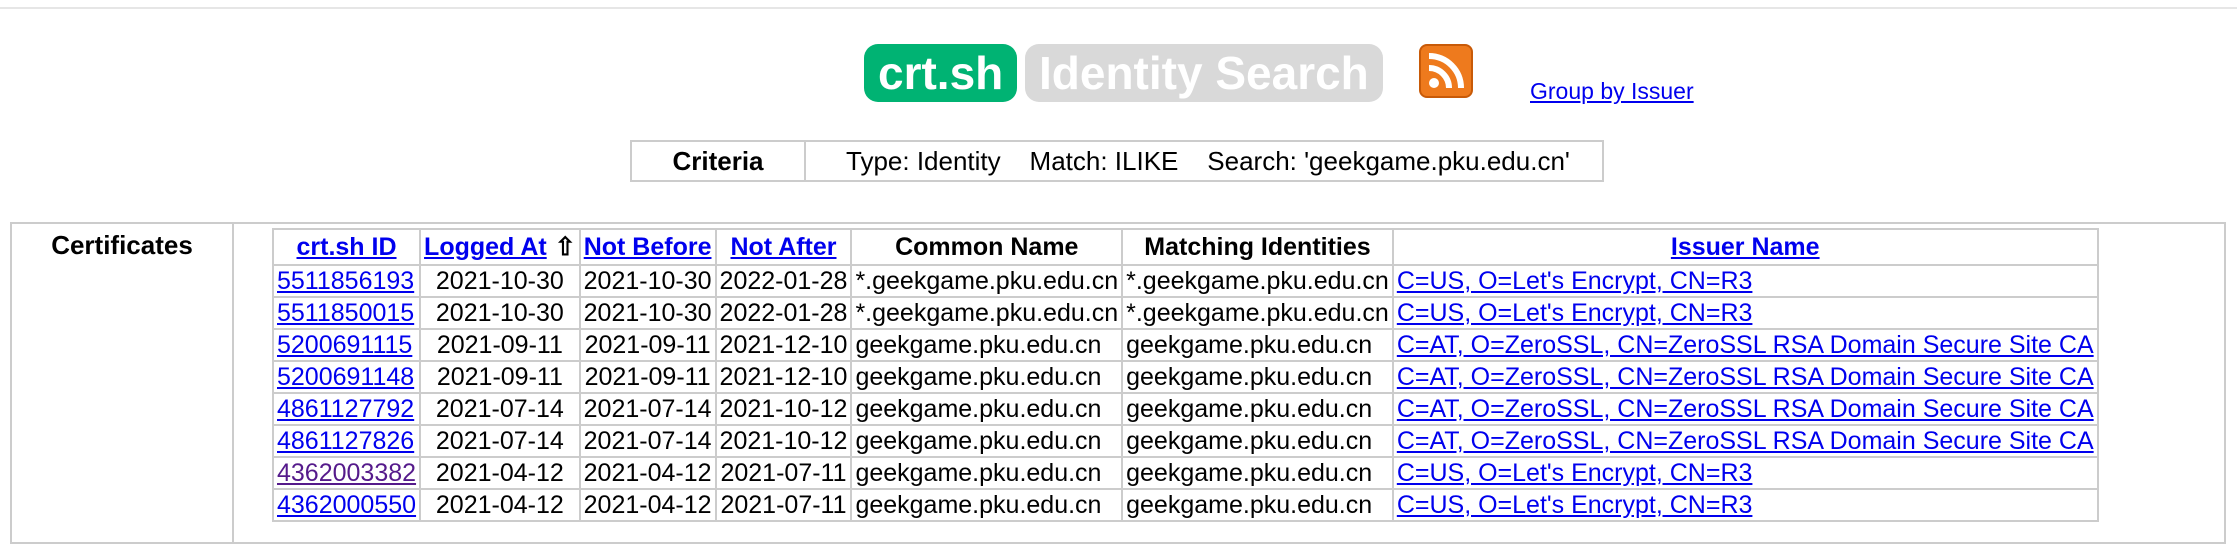 This screenshot has width=2237, height=559. Describe the element at coordinates (941, 73) in the screenshot. I see `site-logo: crt.sh` at that location.